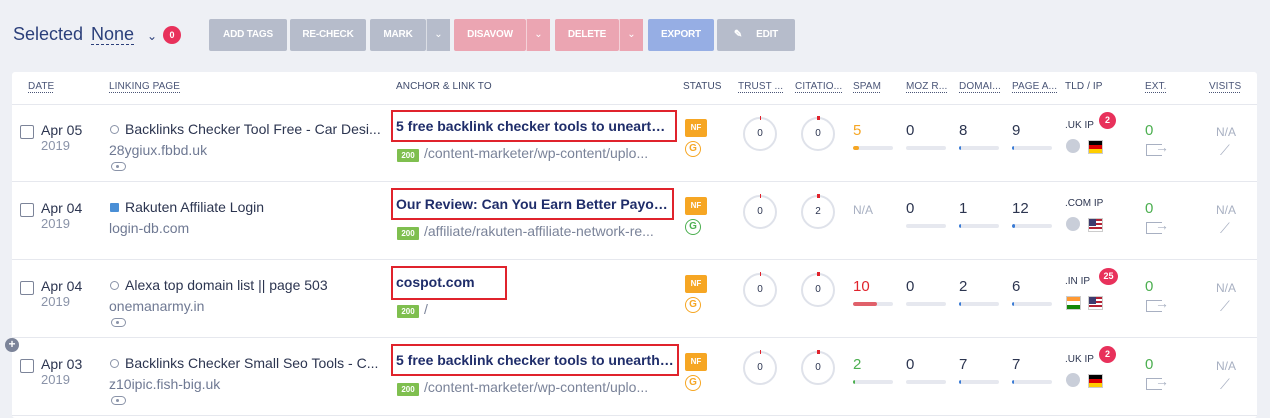  I want to click on tld-label: .IN IP, so click(1077, 281).